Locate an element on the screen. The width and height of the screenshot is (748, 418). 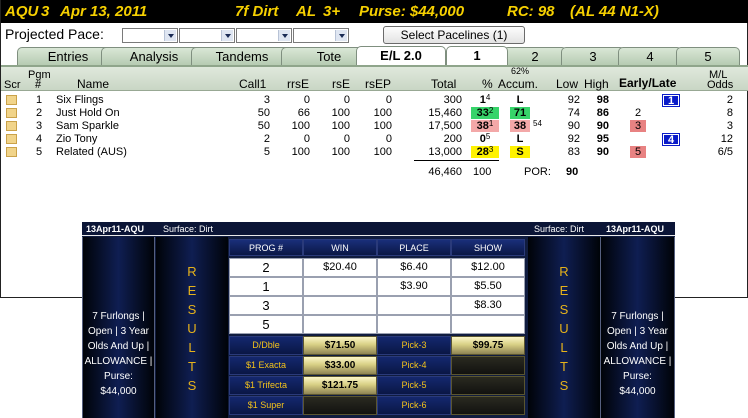
tab-race-2: 2 is located at coordinates (535, 56).